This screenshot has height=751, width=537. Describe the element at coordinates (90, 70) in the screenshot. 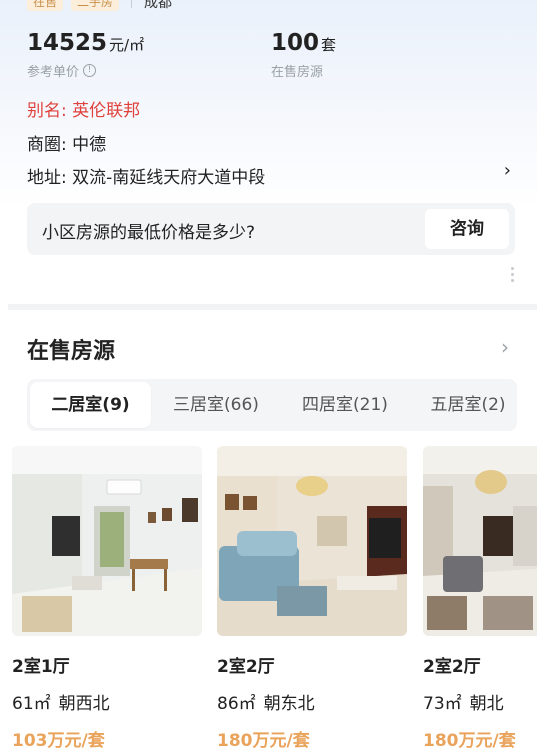

I see `info-icon: !` at that location.